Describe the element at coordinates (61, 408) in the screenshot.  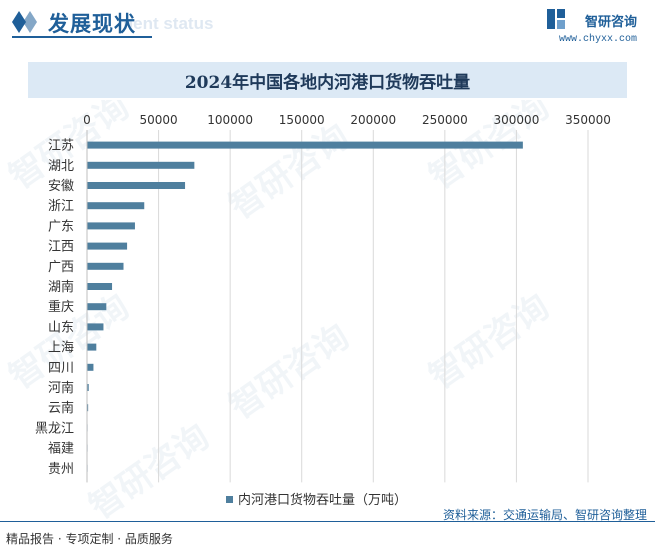
I see `y-category-label: 云南` at that location.